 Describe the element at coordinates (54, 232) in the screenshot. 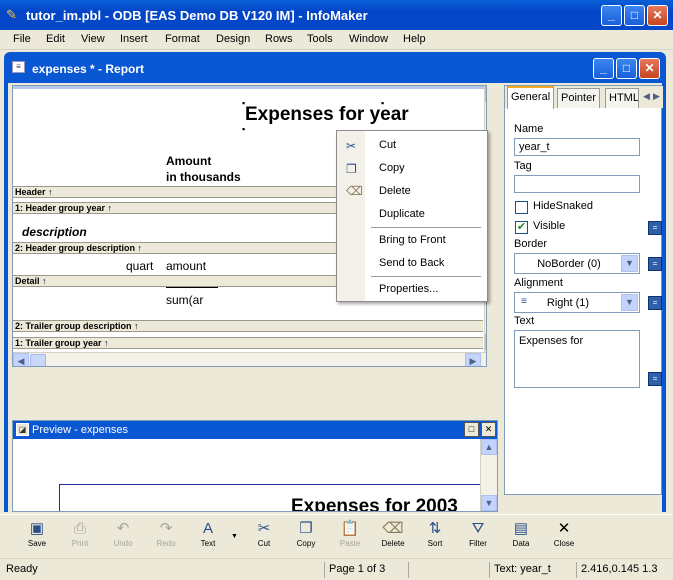

I see `description-field: description` at that location.